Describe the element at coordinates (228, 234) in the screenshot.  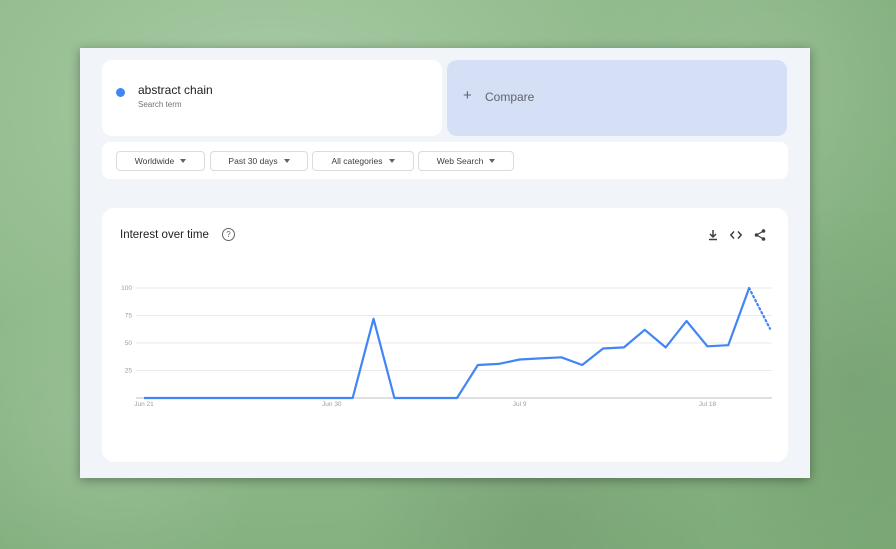
I see `help-icon: ?` at that location.